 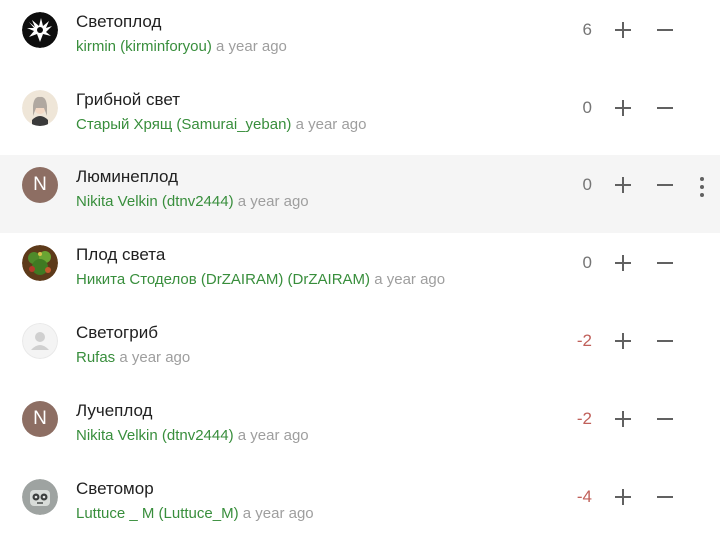 What do you see at coordinates (702, 187) in the screenshot?
I see `more-vertical-icon` at bounding box center [702, 187].